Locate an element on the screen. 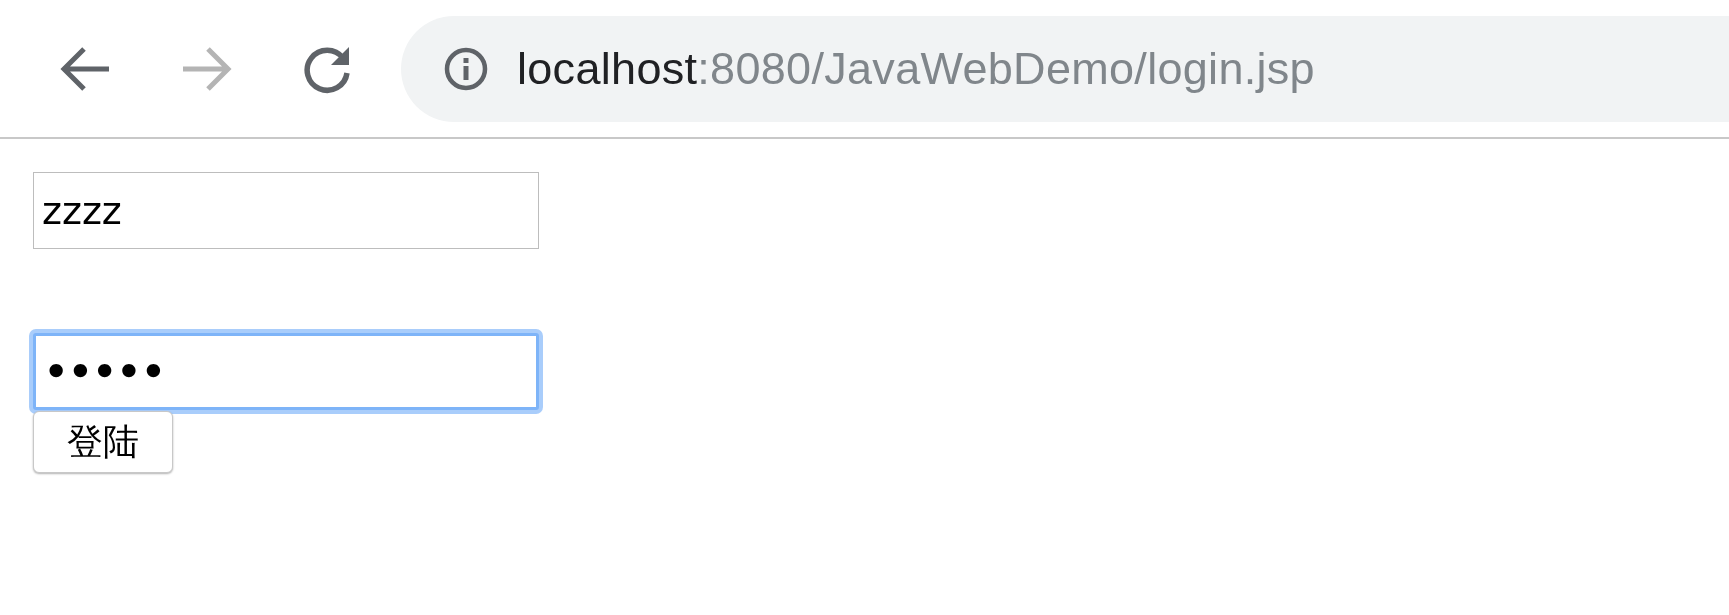  username-field: zzzz is located at coordinates (286, 210).